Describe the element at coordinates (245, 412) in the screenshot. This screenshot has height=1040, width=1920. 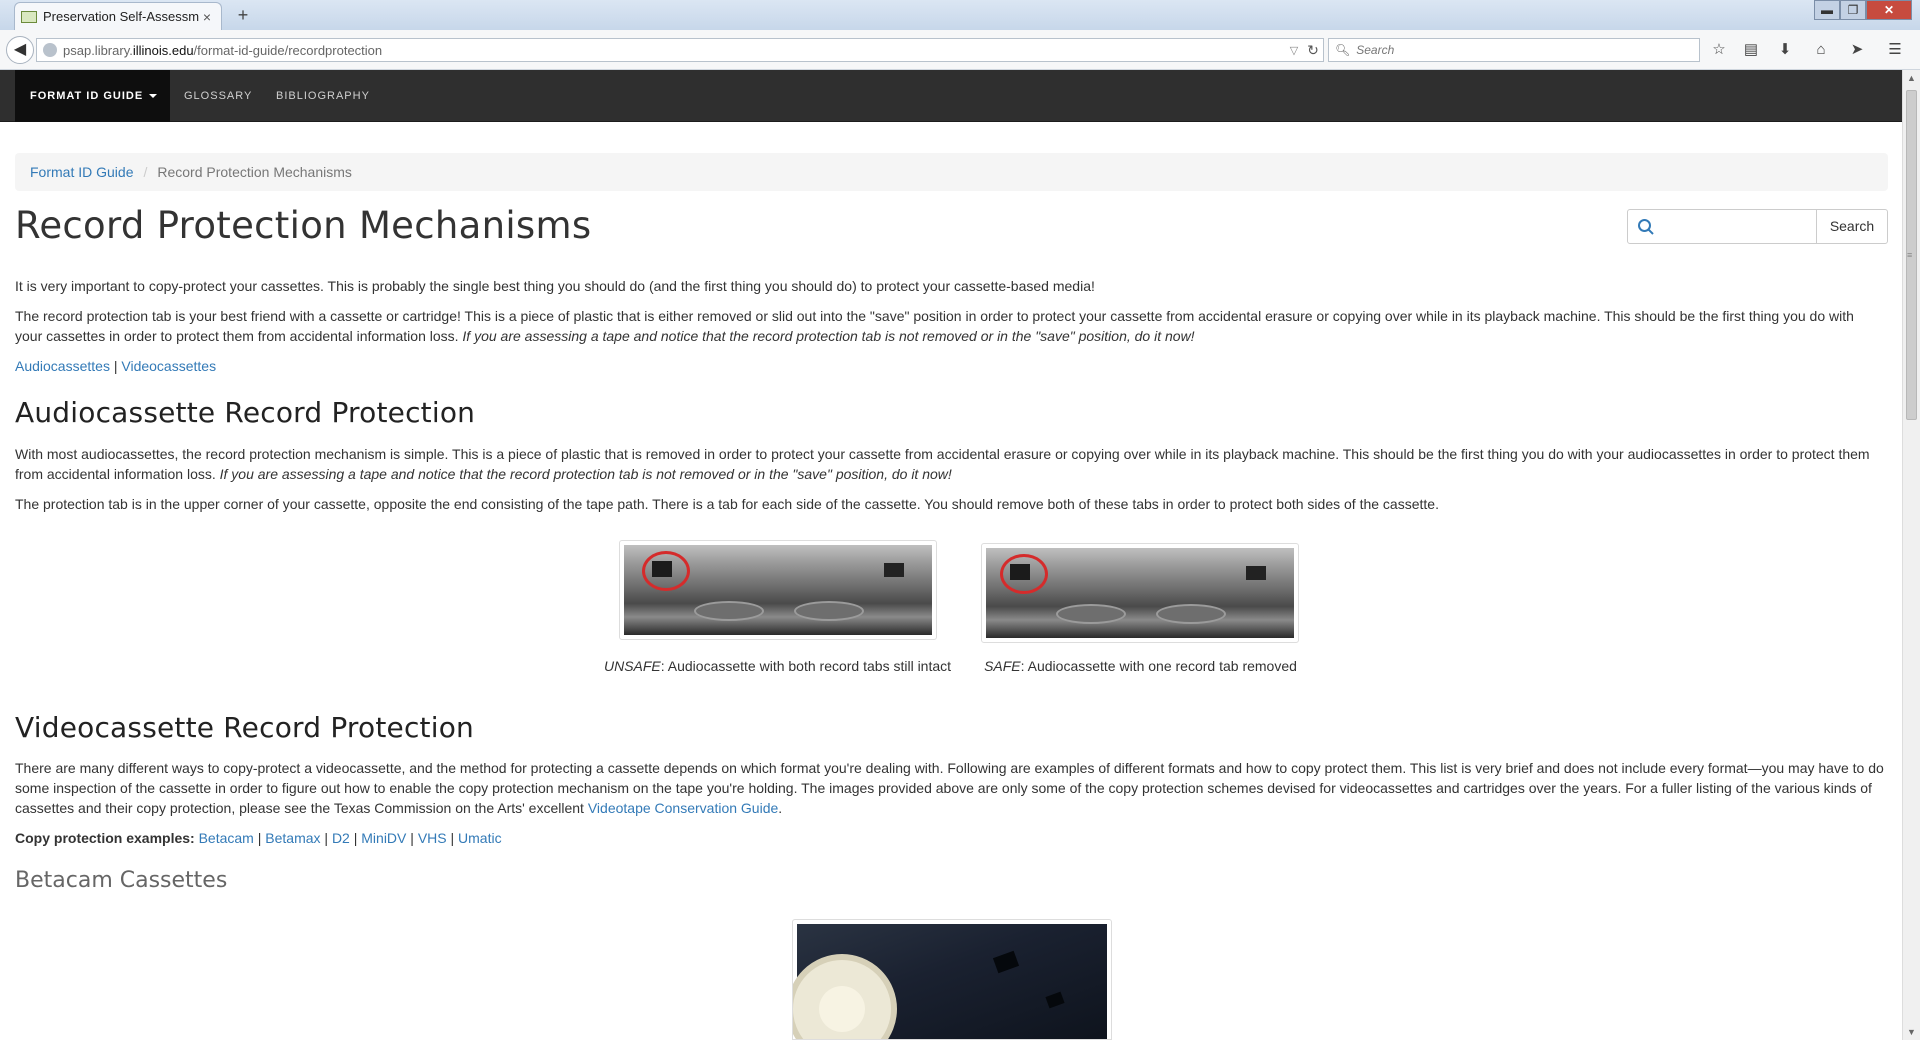
I see `audio-section-heading: Audiocassette Record Protection` at that location.